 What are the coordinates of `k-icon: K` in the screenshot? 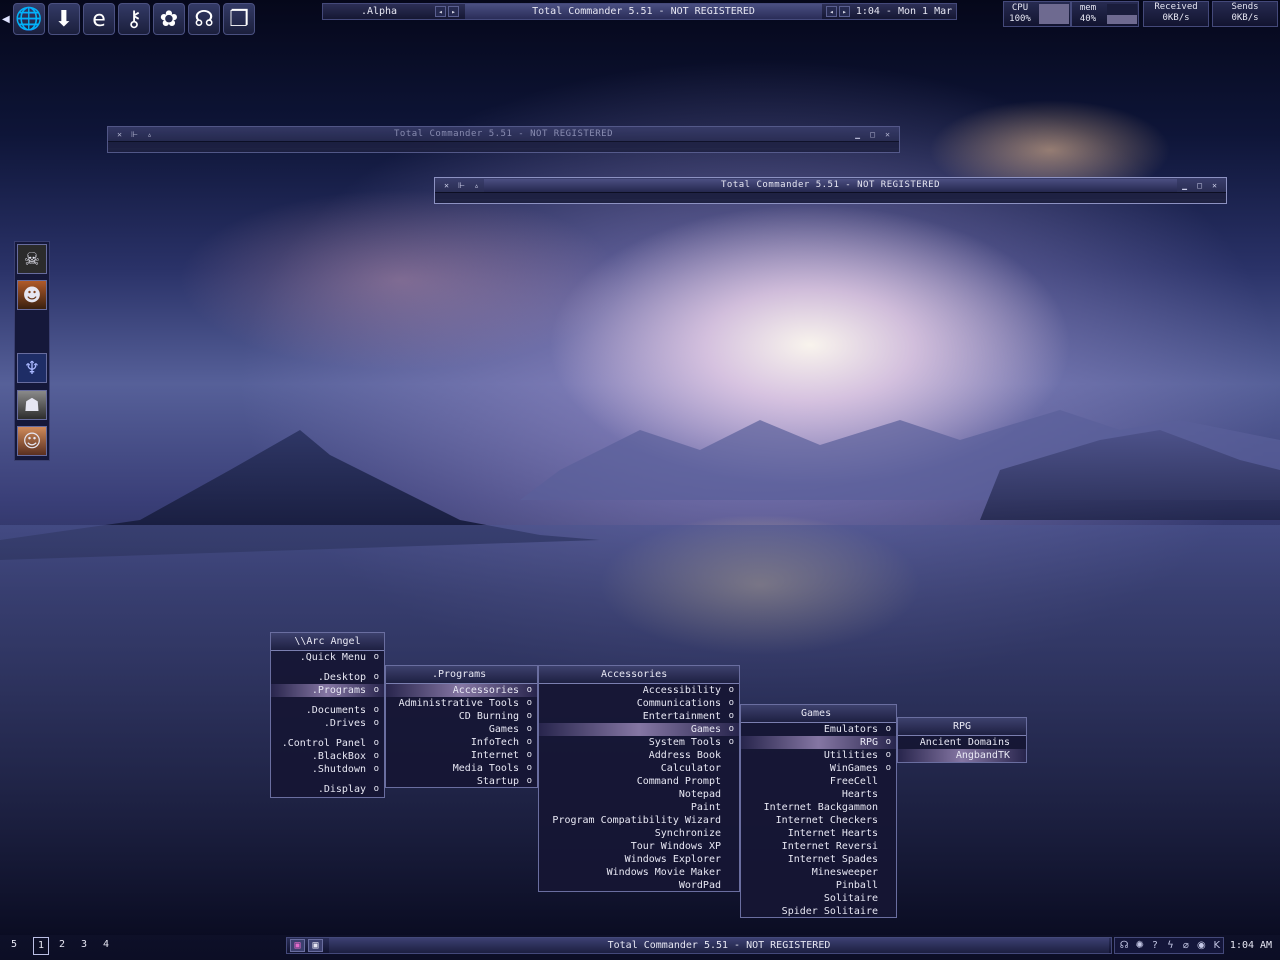 It's located at (1217, 945).